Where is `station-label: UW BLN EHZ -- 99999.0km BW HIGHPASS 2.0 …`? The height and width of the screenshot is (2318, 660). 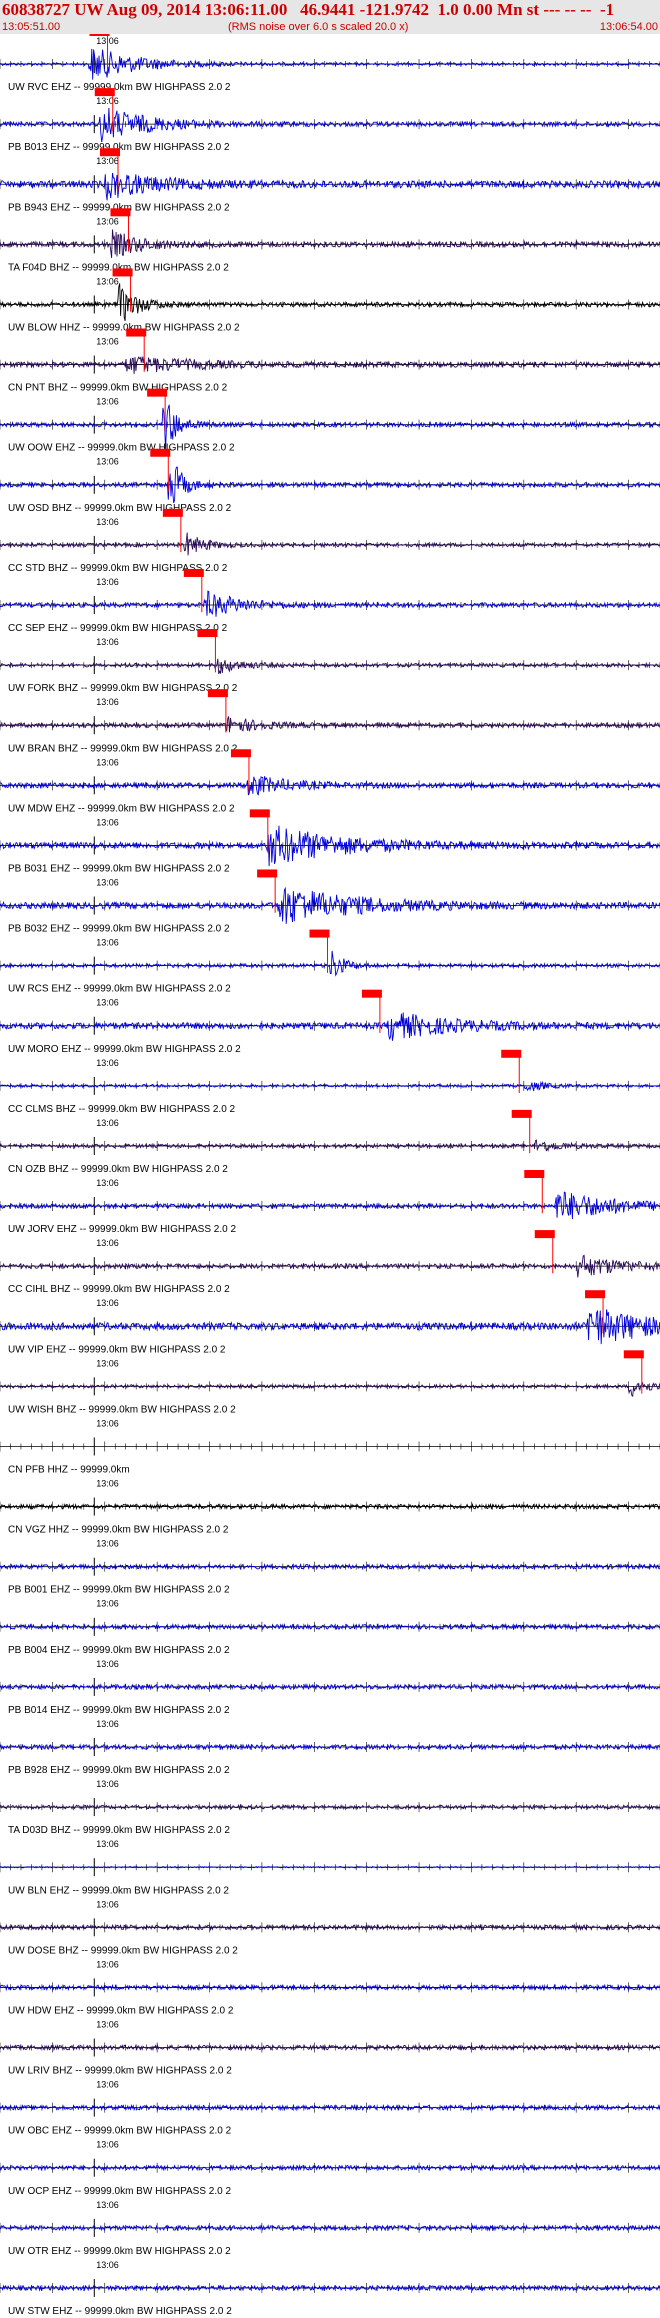
station-label: UW BLN EHZ -- 99999.0km BW HIGHPASS 2.0 … is located at coordinates (118, 1890).